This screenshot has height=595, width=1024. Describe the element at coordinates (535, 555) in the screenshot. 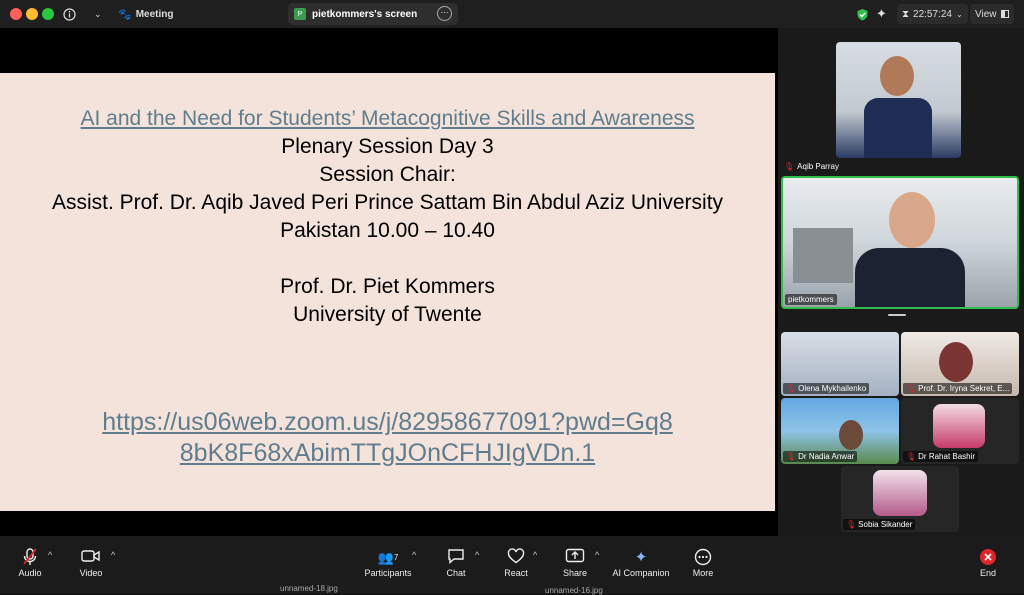

I see `react-options-caret: ^` at that location.